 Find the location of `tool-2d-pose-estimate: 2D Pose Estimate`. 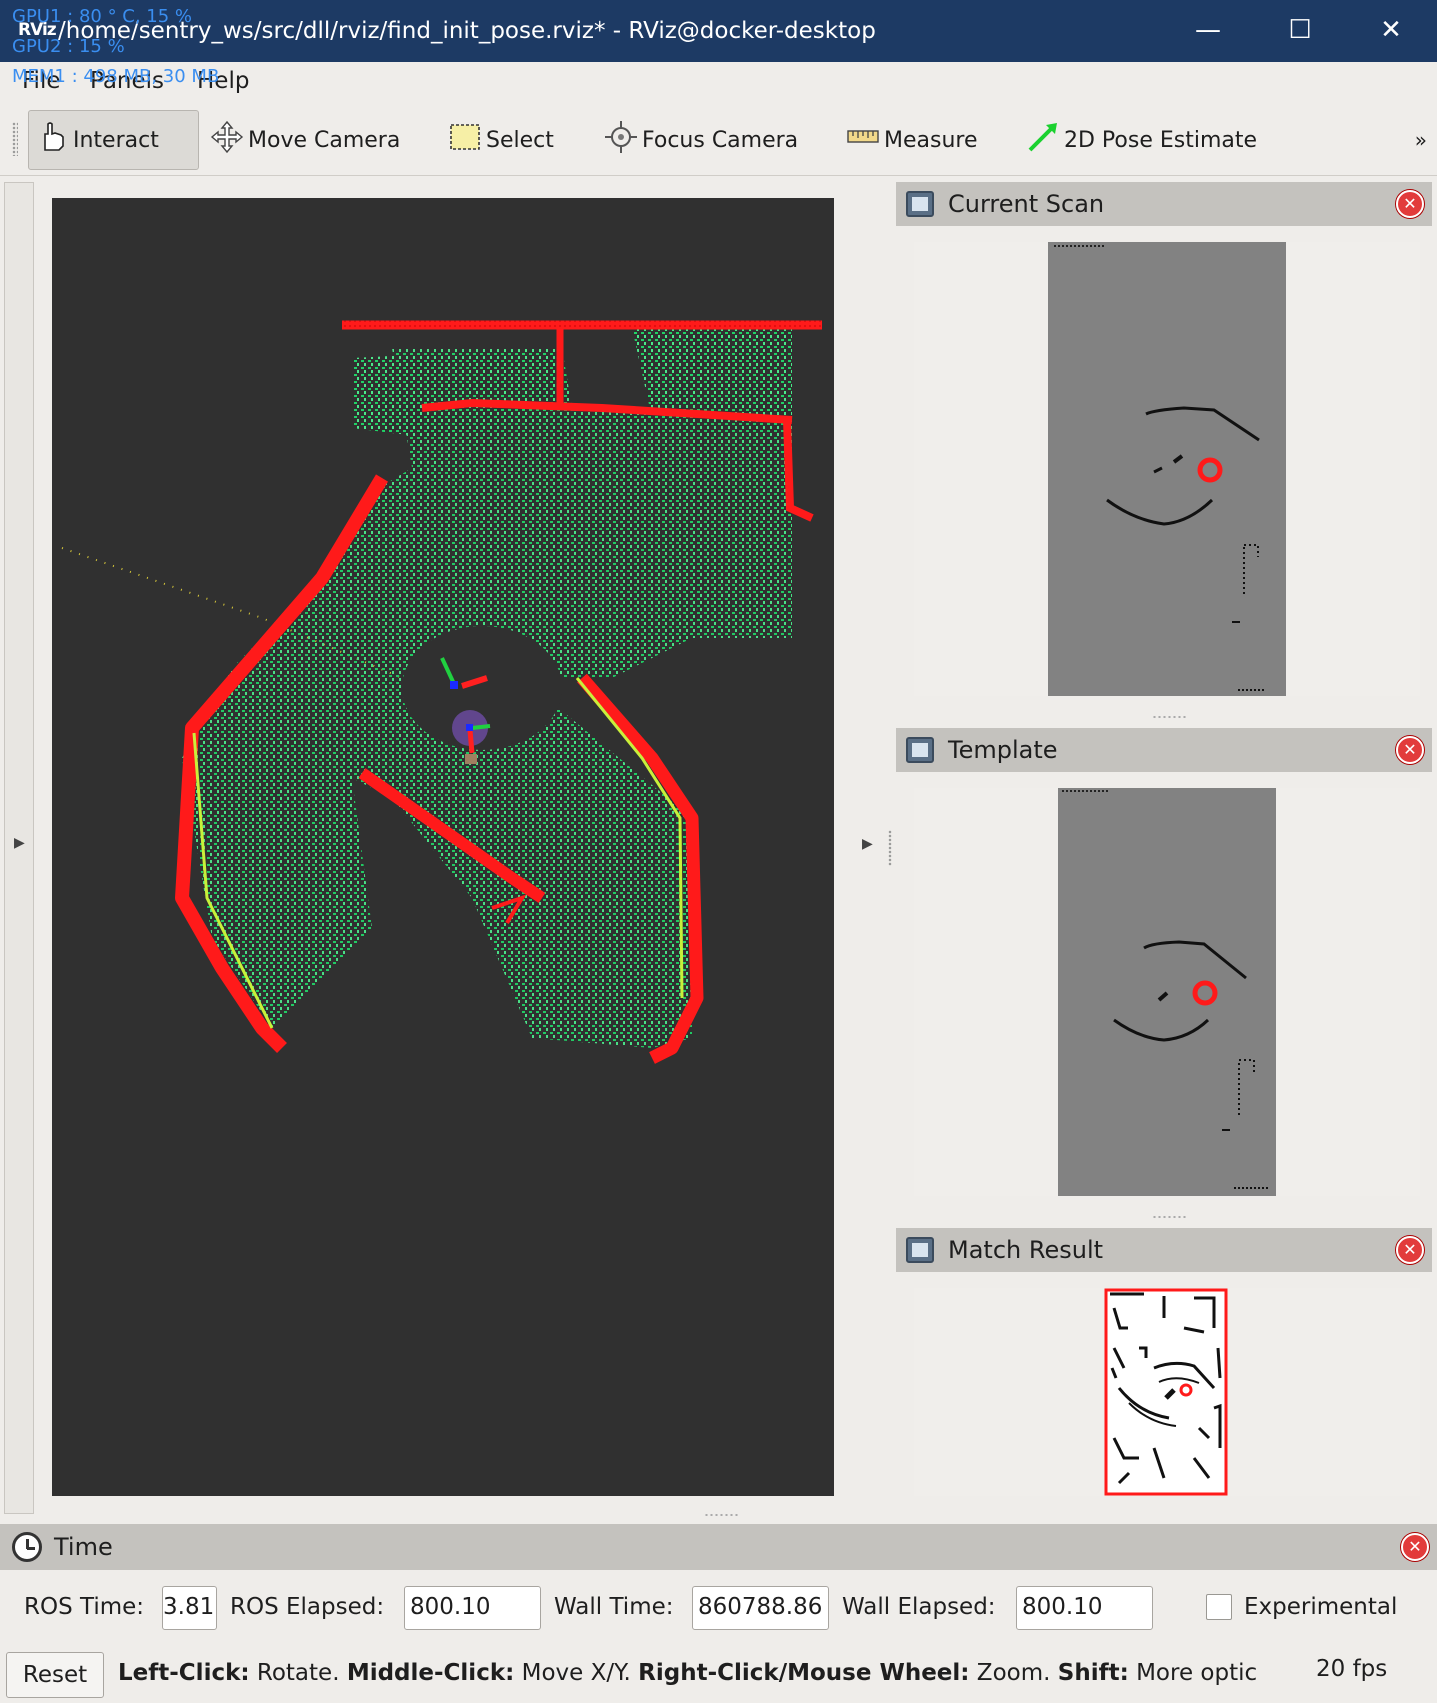

tool-2d-pose-estimate: 2D Pose Estimate is located at coordinates (1141, 140).